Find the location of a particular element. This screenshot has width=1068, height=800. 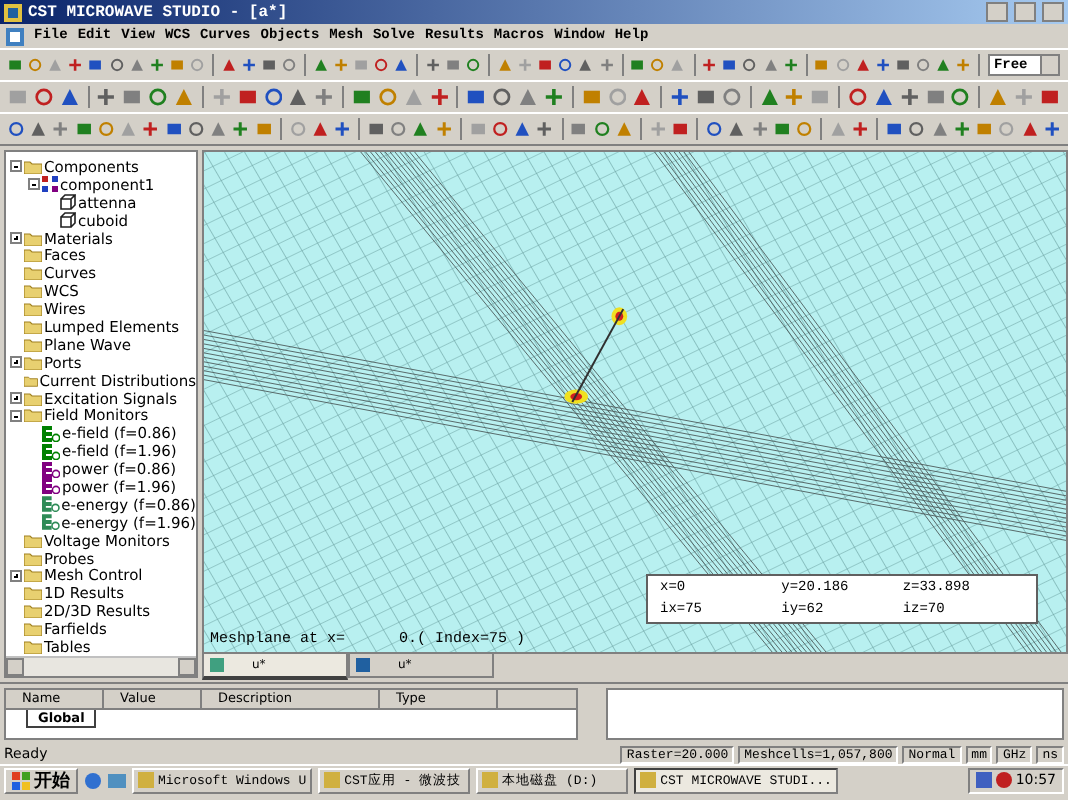

minimize-button is located at coordinates (997, 12).